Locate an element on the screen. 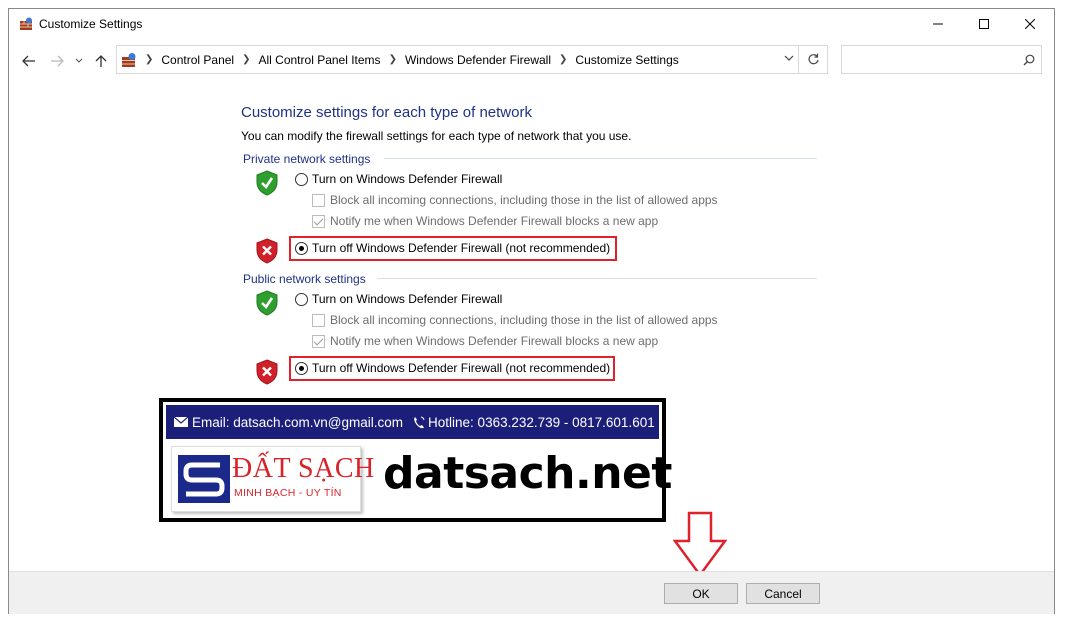  back-arrow-icon is located at coordinates (28, 61).